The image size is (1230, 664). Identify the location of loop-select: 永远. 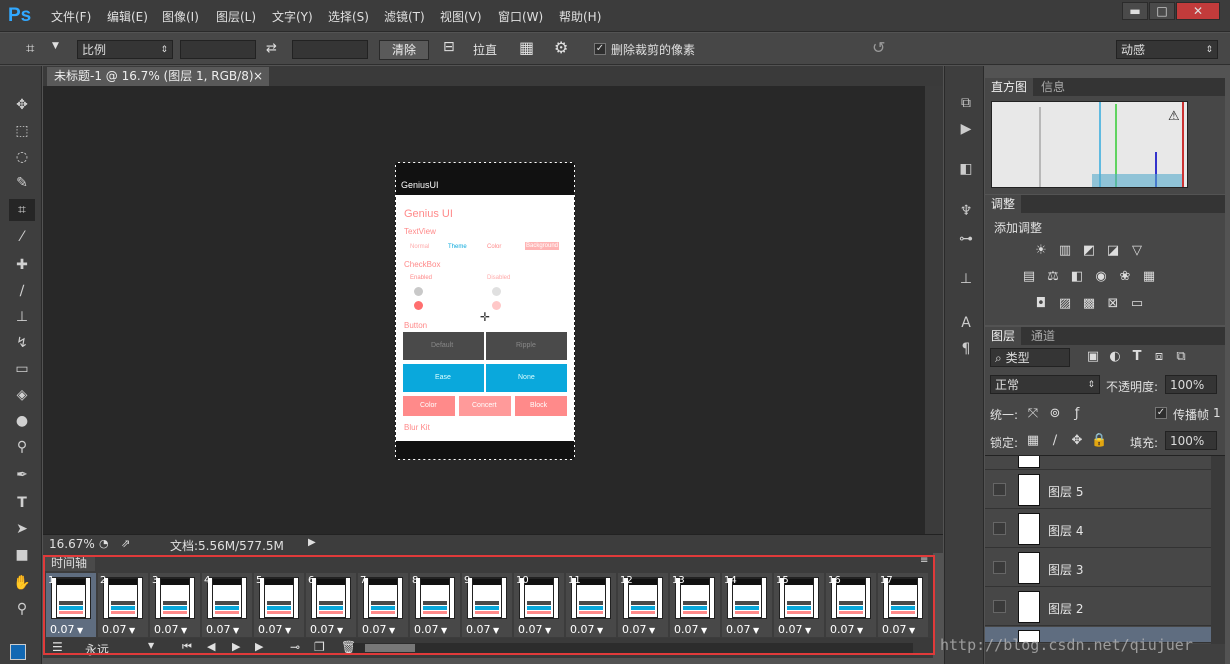
(97, 649).